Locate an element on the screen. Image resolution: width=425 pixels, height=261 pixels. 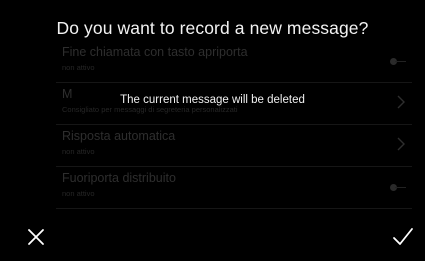
setting-row-fuoriporta-distribuito: Fuoriporta distribuito non attivo is located at coordinates (234, 188).